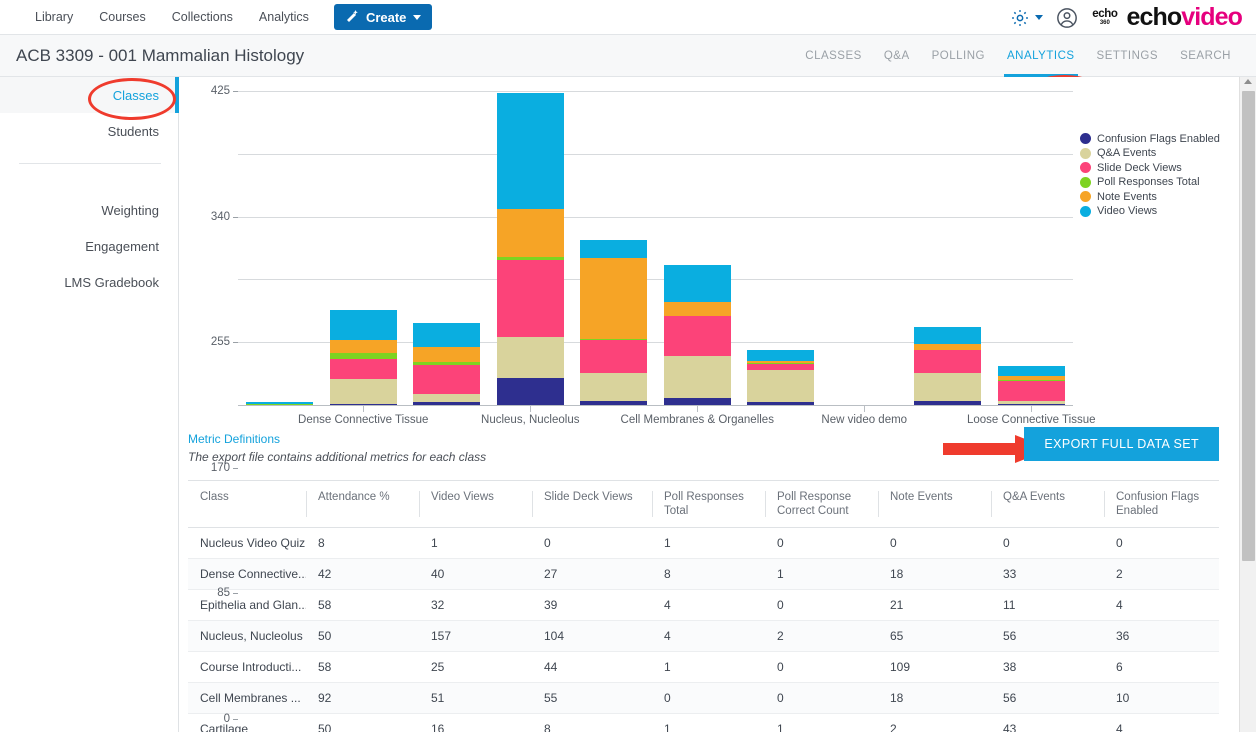  I want to click on column-header-poll-responses-total: Poll Responses Total, so click(708, 504).